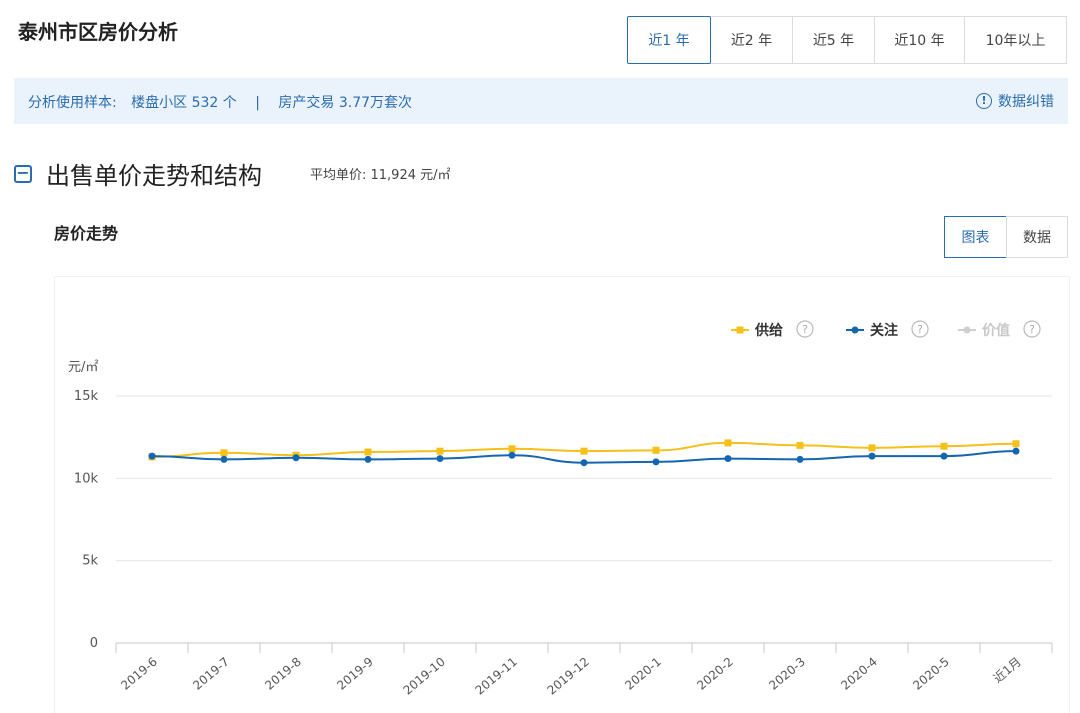 This screenshot has width=1080, height=713. Describe the element at coordinates (380, 175) in the screenshot. I see `average-price: 平均单价: 11,924 元/㎡` at that location.